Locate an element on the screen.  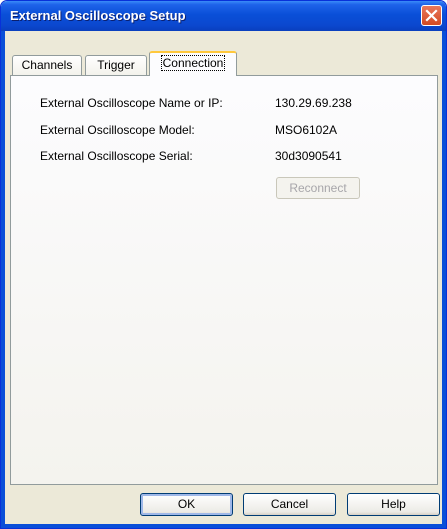
oscilloscope-serial-value: 30d3090541 is located at coordinates (308, 156).